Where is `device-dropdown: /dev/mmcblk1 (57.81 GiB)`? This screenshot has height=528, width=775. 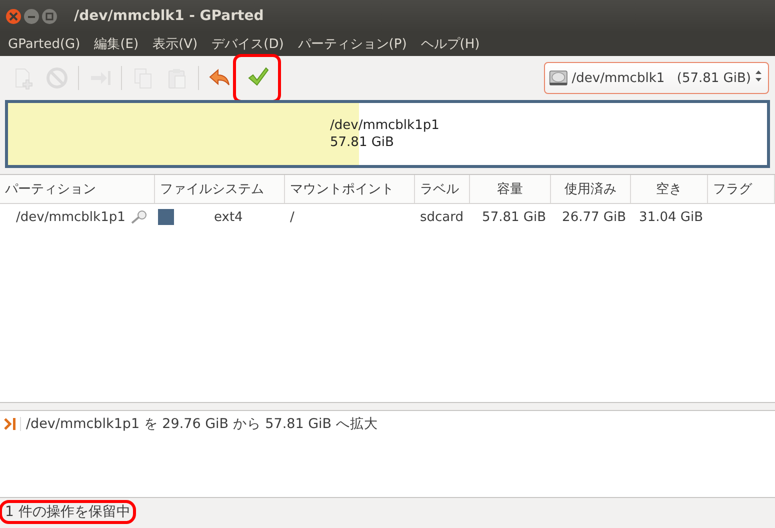 device-dropdown: /dev/mmcblk1 (57.81 GiB) is located at coordinates (656, 78).